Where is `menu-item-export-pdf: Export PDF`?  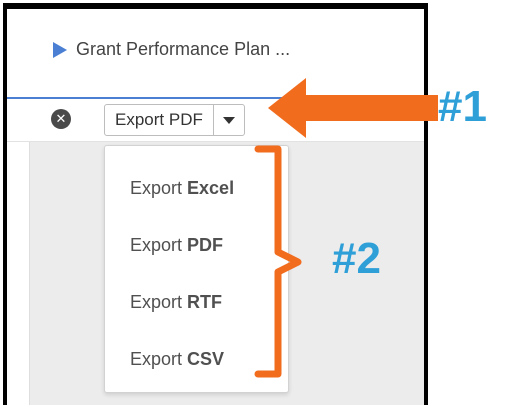
menu-item-export-pdf: Export PDF is located at coordinates (176, 245).